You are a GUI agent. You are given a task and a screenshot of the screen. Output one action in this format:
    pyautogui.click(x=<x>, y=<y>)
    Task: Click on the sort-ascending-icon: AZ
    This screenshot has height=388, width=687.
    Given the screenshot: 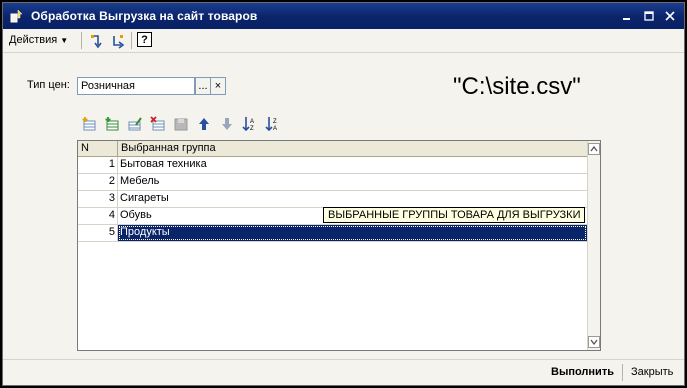 What is the action you would take?
    pyautogui.click(x=250, y=124)
    